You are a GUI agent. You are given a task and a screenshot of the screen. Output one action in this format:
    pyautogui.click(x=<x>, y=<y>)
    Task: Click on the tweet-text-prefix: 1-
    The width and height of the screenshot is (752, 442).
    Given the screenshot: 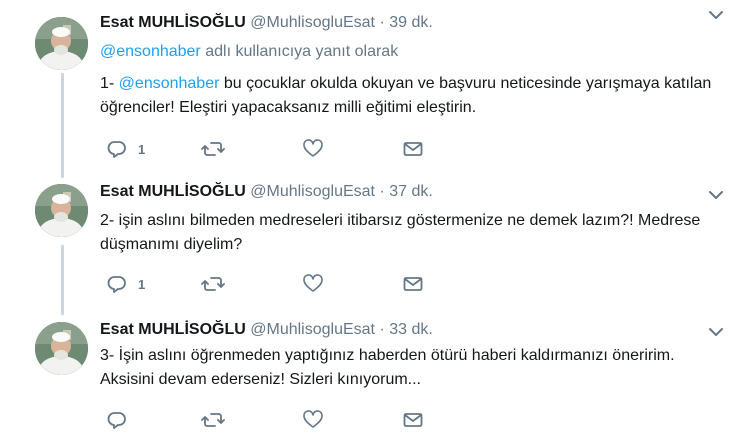 What is the action you would take?
    pyautogui.click(x=109, y=83)
    